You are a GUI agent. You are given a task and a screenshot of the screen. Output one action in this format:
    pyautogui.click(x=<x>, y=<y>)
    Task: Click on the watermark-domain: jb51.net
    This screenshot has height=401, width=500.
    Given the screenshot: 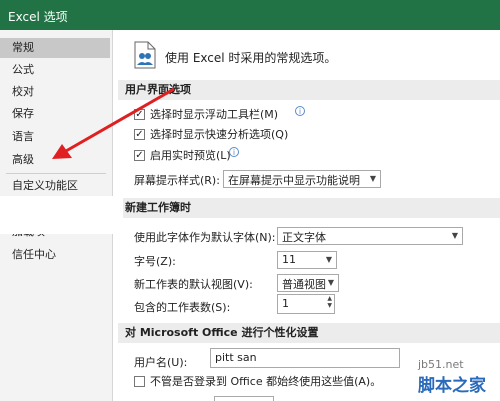 What is the action you would take?
    pyautogui.click(x=441, y=364)
    